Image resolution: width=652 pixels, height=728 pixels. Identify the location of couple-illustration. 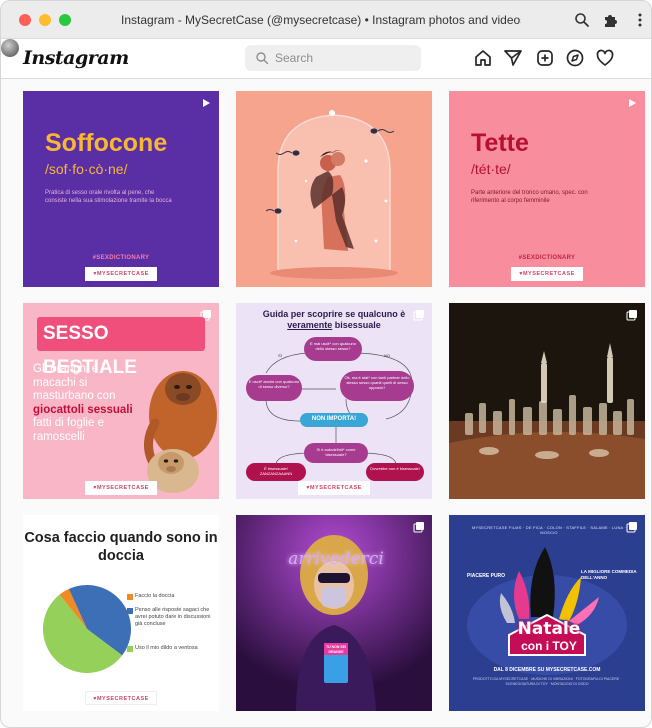
(331, 194).